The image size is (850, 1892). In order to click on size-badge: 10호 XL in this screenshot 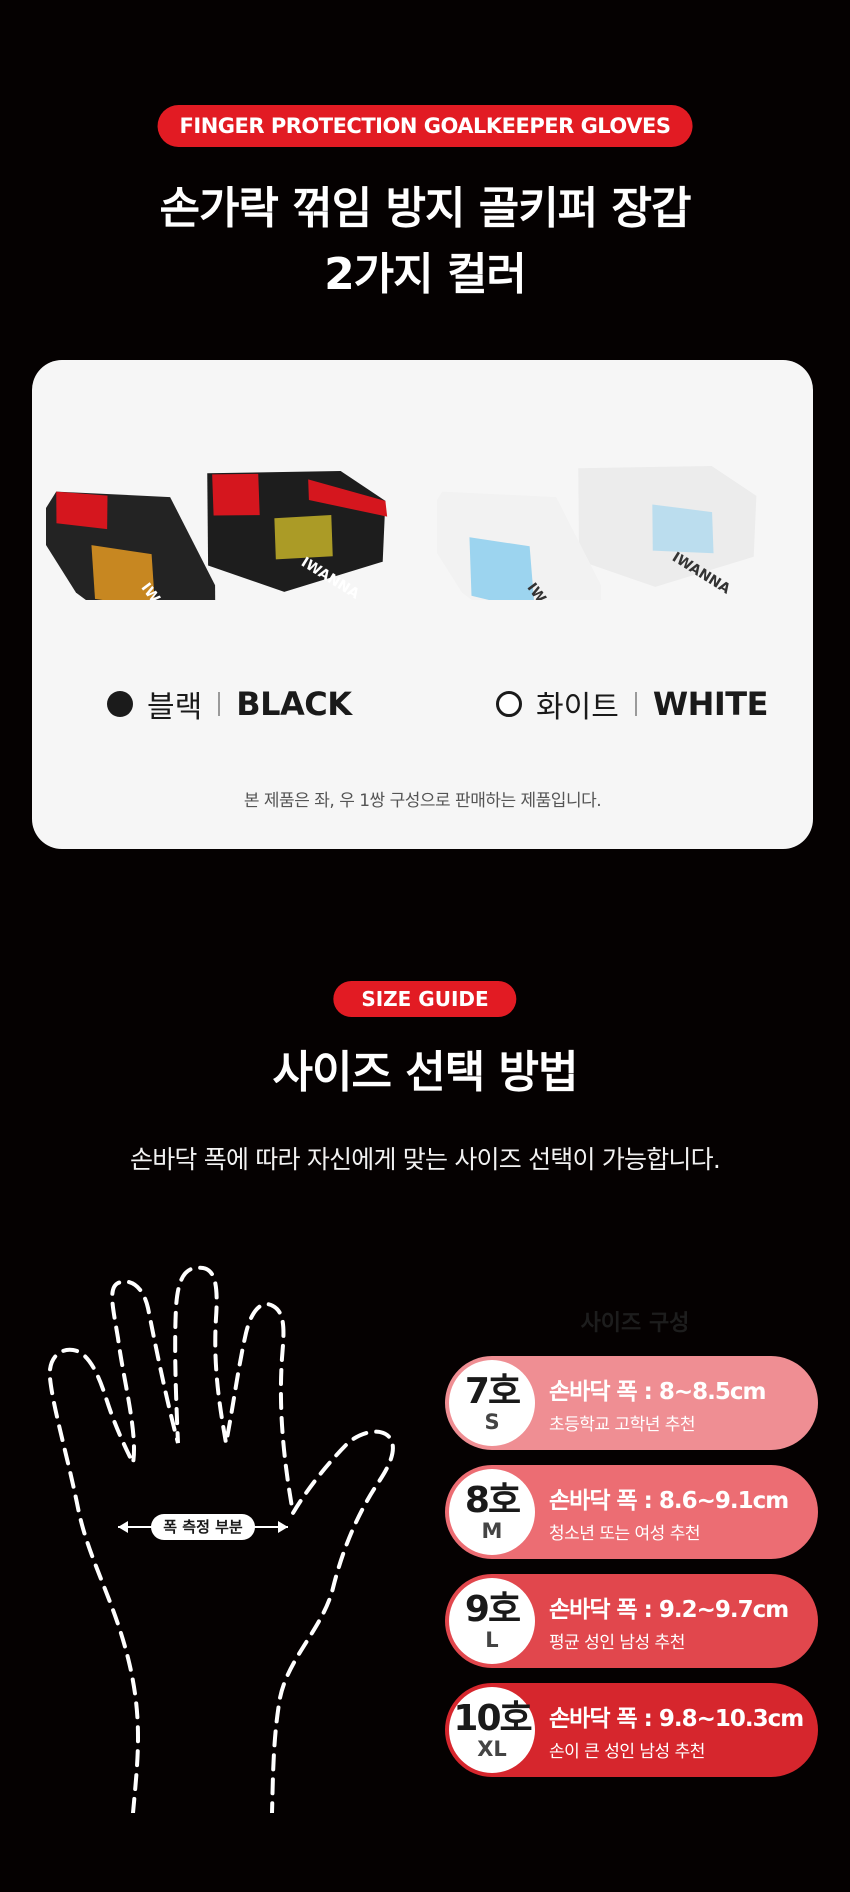, I will do `click(492, 1730)`.